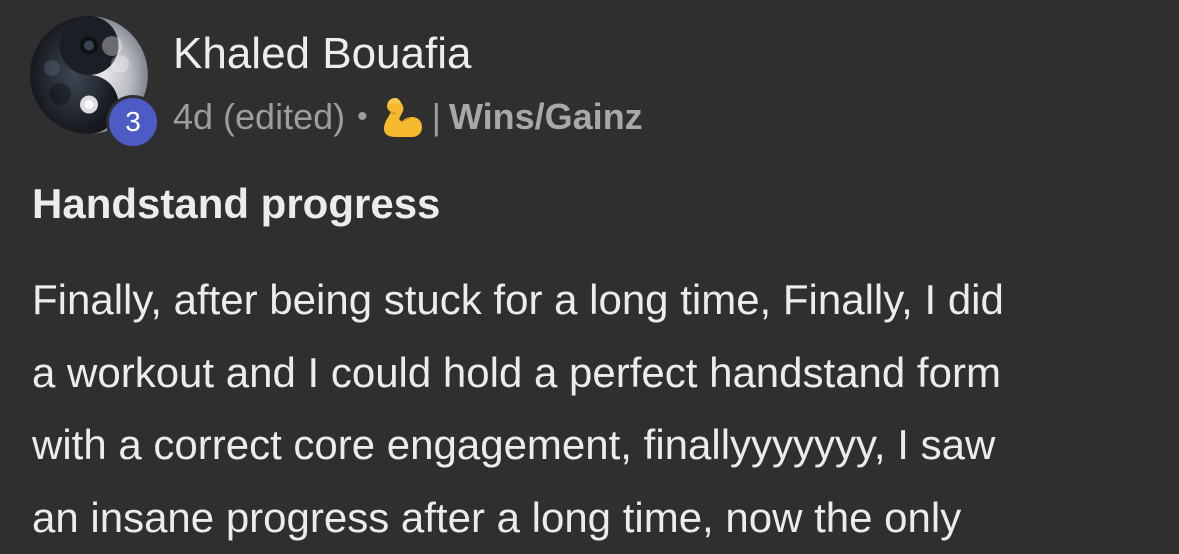 This screenshot has width=1179, height=554. I want to click on author-avatar: 3, so click(95, 82).